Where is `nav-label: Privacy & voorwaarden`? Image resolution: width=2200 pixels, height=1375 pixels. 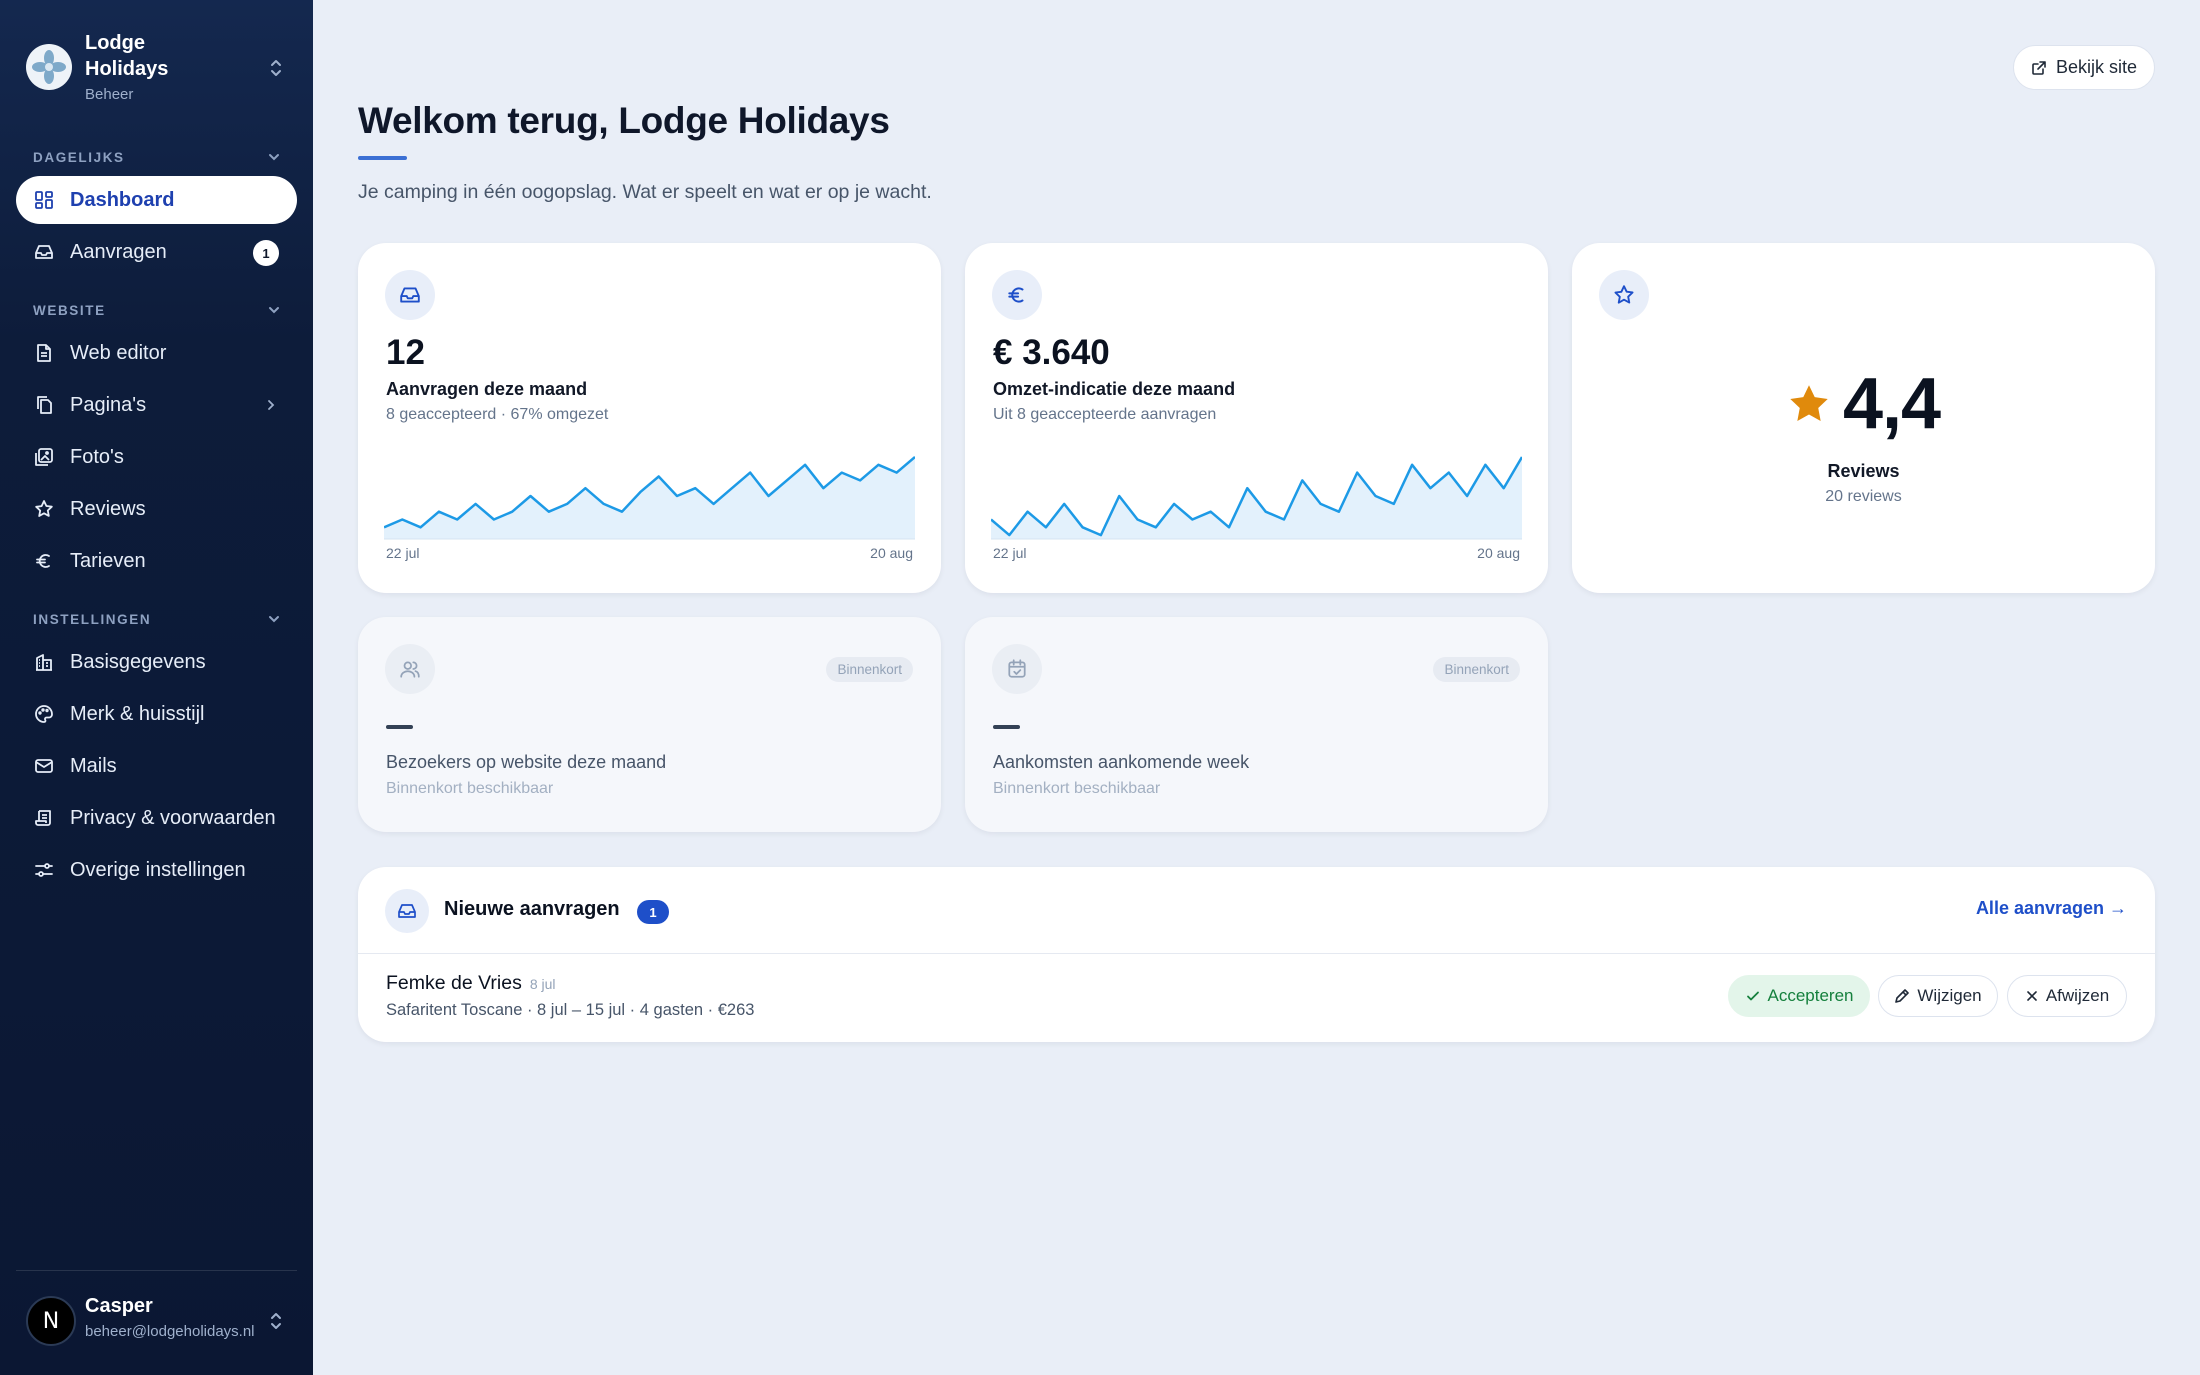
nav-label: Privacy & voorwaarden is located at coordinates (173, 817).